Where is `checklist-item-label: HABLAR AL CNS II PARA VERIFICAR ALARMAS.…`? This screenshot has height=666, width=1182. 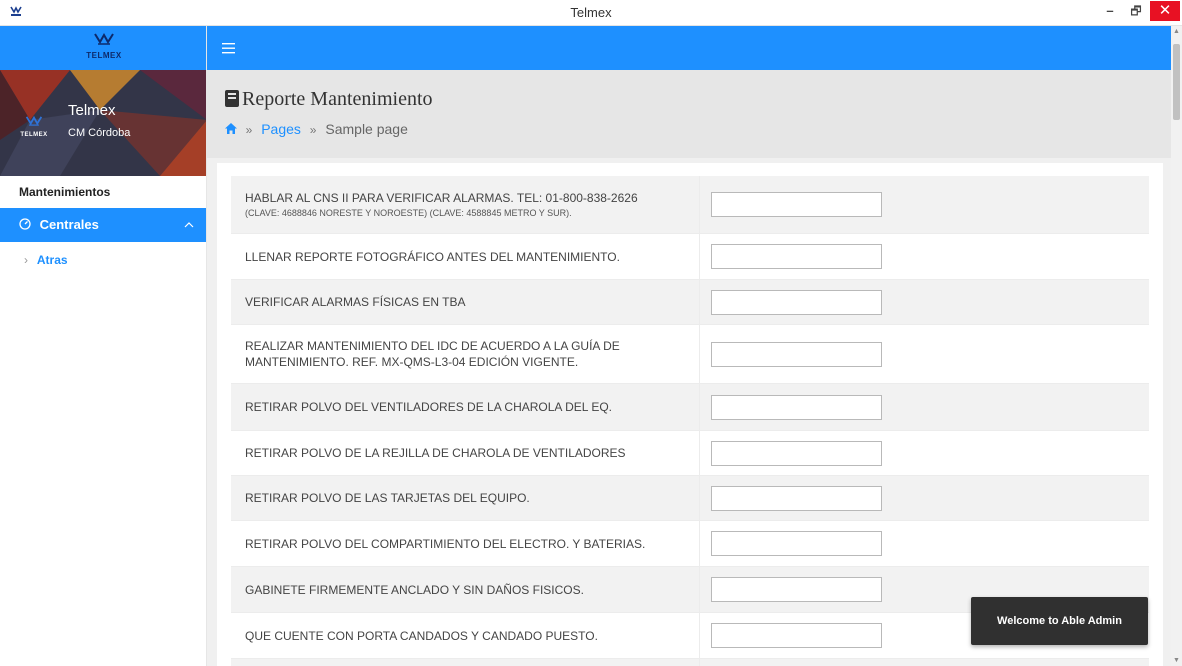
checklist-item-label: HABLAR AL CNS II PARA VERIFICAR ALARMAS.… is located at coordinates (465, 204).